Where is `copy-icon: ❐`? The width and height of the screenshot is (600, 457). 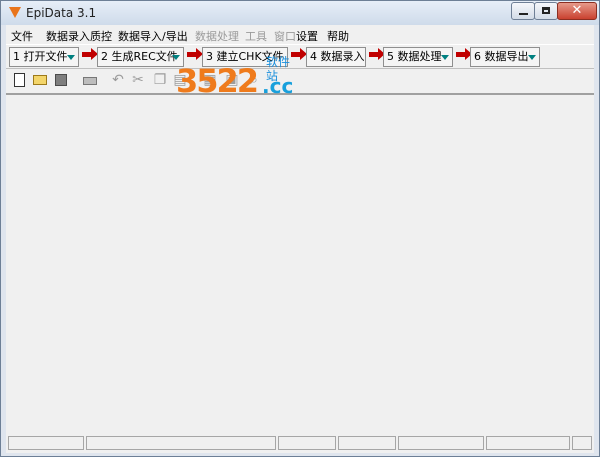 copy-icon: ❐ is located at coordinates (160, 80).